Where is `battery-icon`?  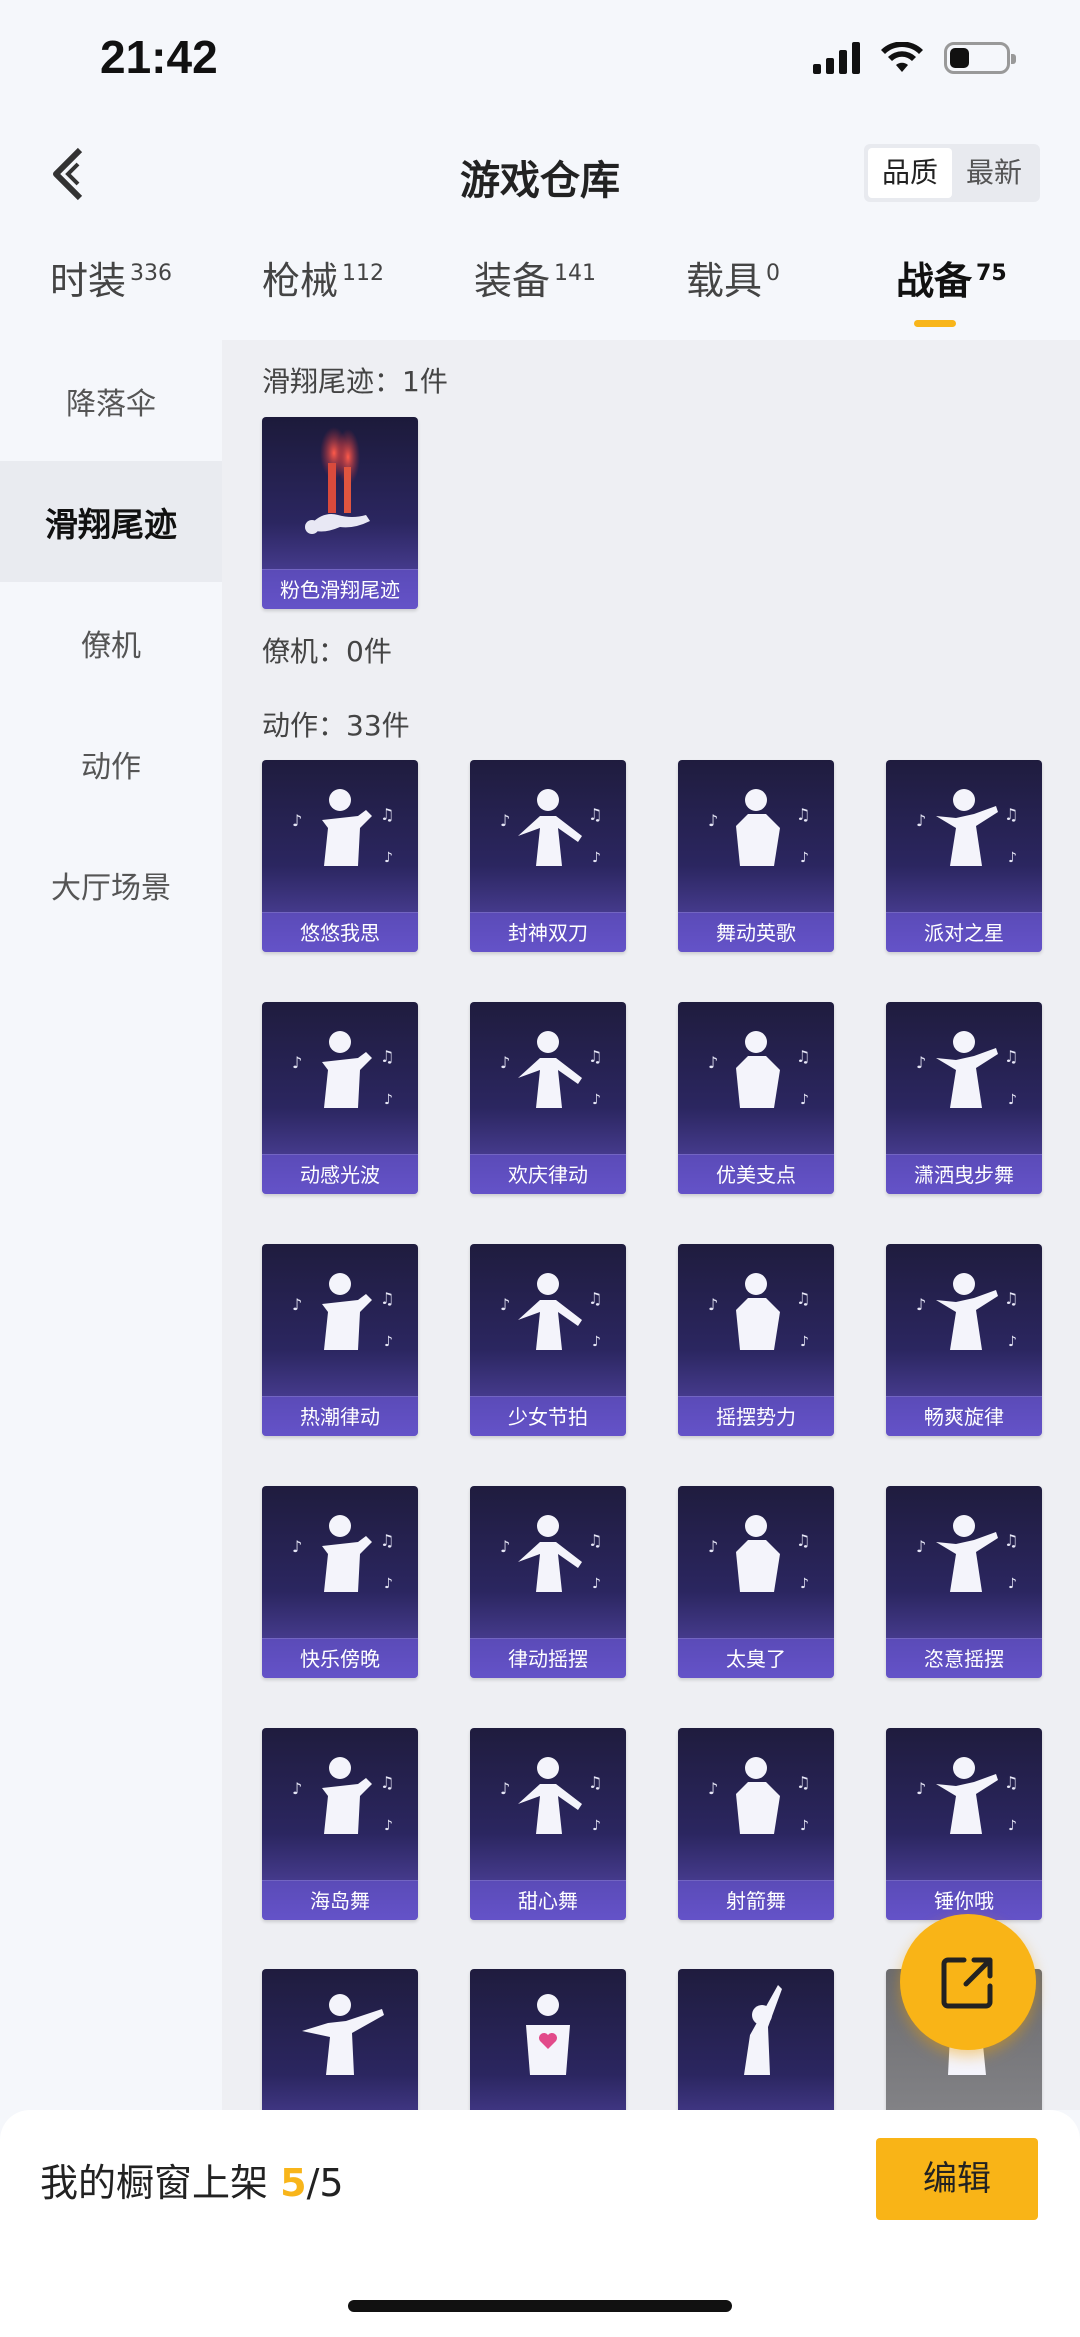 battery-icon is located at coordinates (980, 58).